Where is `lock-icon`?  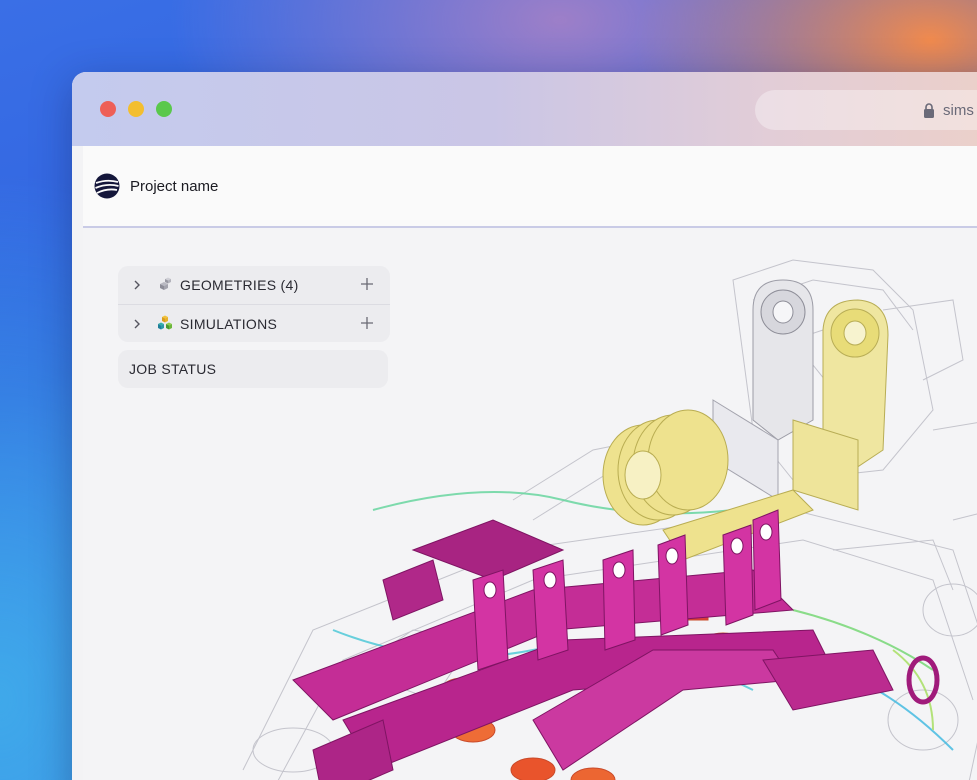 lock-icon is located at coordinates (929, 110).